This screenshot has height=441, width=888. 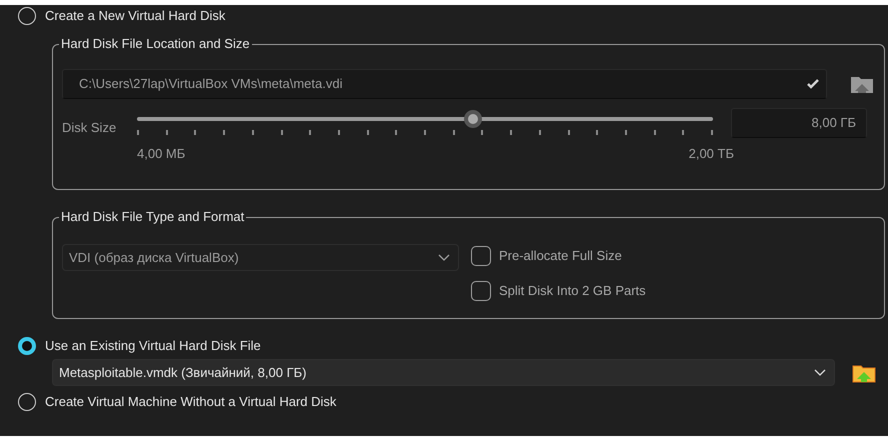 What do you see at coordinates (122, 16) in the screenshot?
I see `radio-option: Create a New Virtual Hard Disk` at bounding box center [122, 16].